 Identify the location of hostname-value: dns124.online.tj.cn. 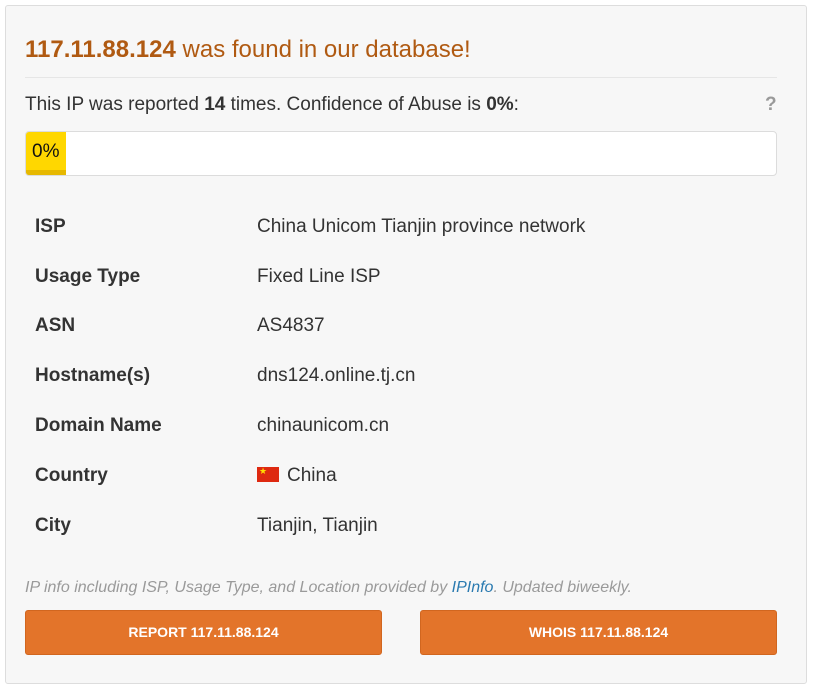
(336, 376).